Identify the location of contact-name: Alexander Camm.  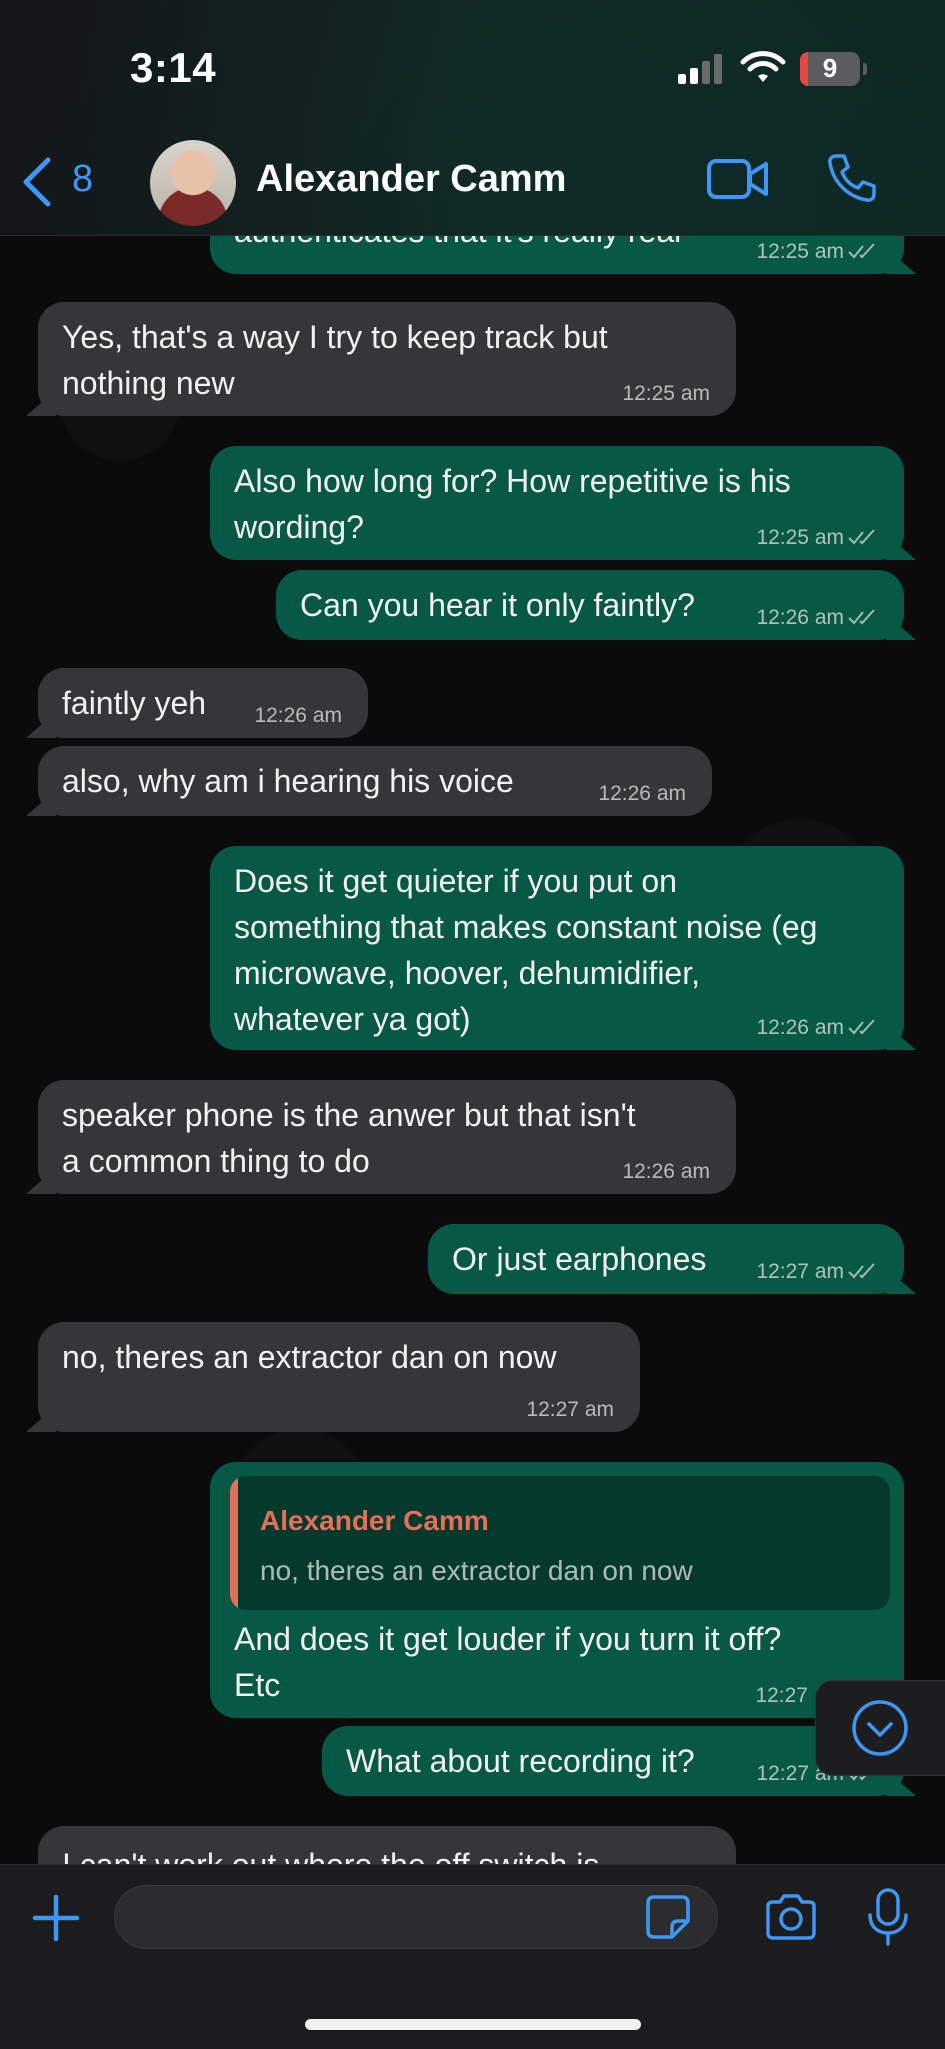
(411, 179).